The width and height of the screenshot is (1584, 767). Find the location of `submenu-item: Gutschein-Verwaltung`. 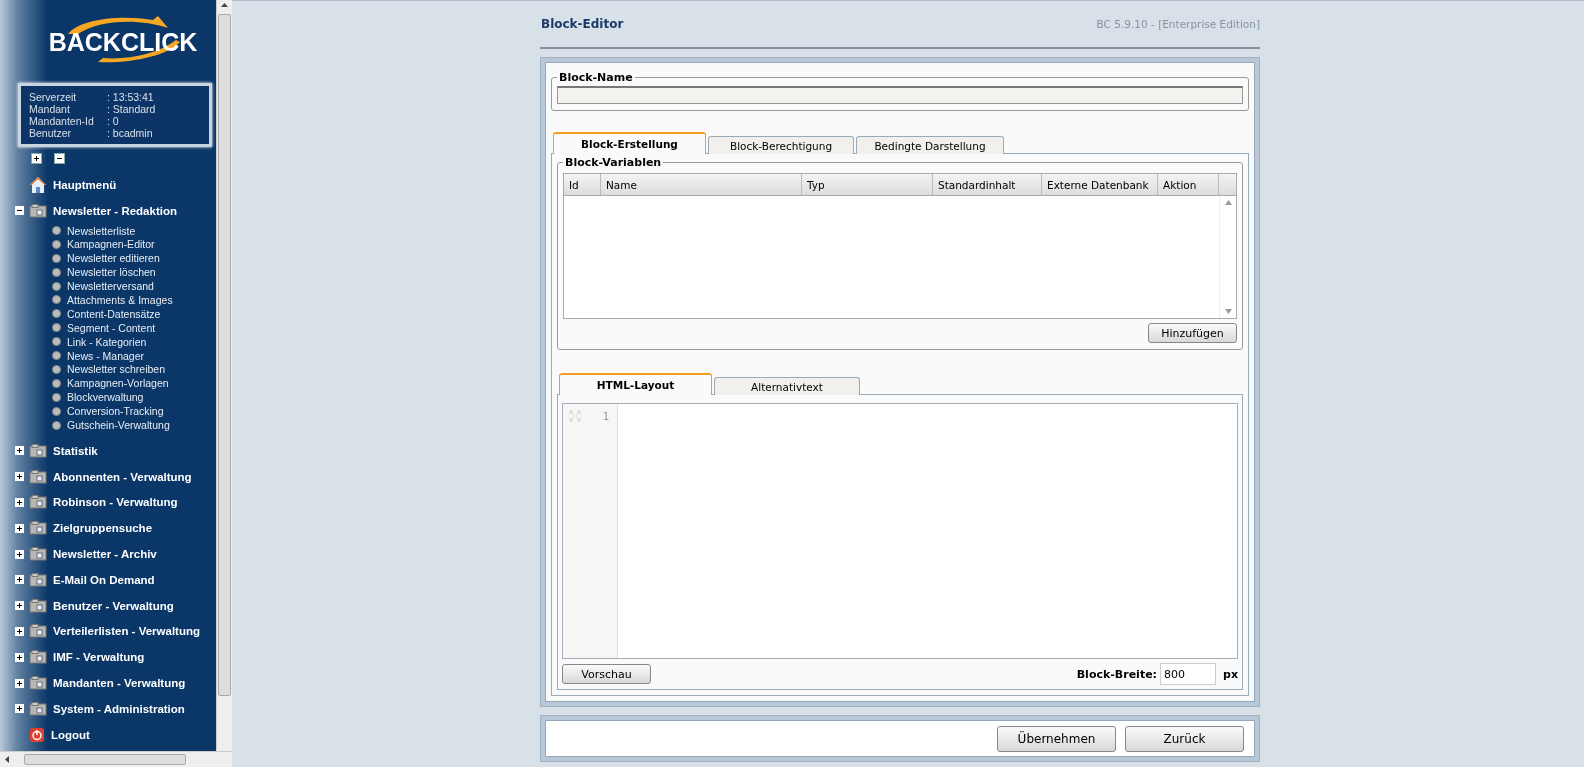

submenu-item: Gutschein-Verwaltung is located at coordinates (118, 425).